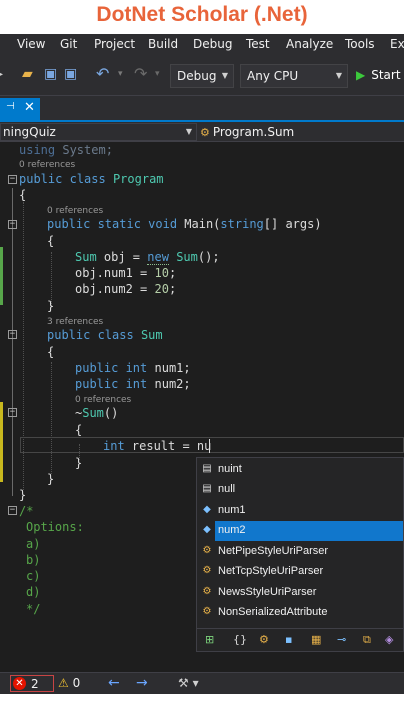  I want to click on menu-test: Test, so click(258, 44).